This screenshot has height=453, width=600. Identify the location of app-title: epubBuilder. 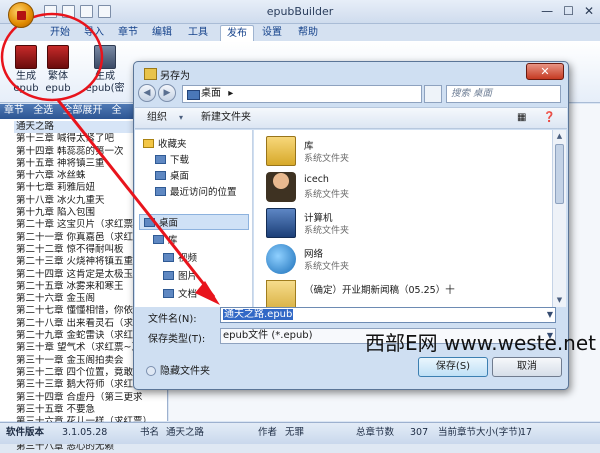
(300, 11).